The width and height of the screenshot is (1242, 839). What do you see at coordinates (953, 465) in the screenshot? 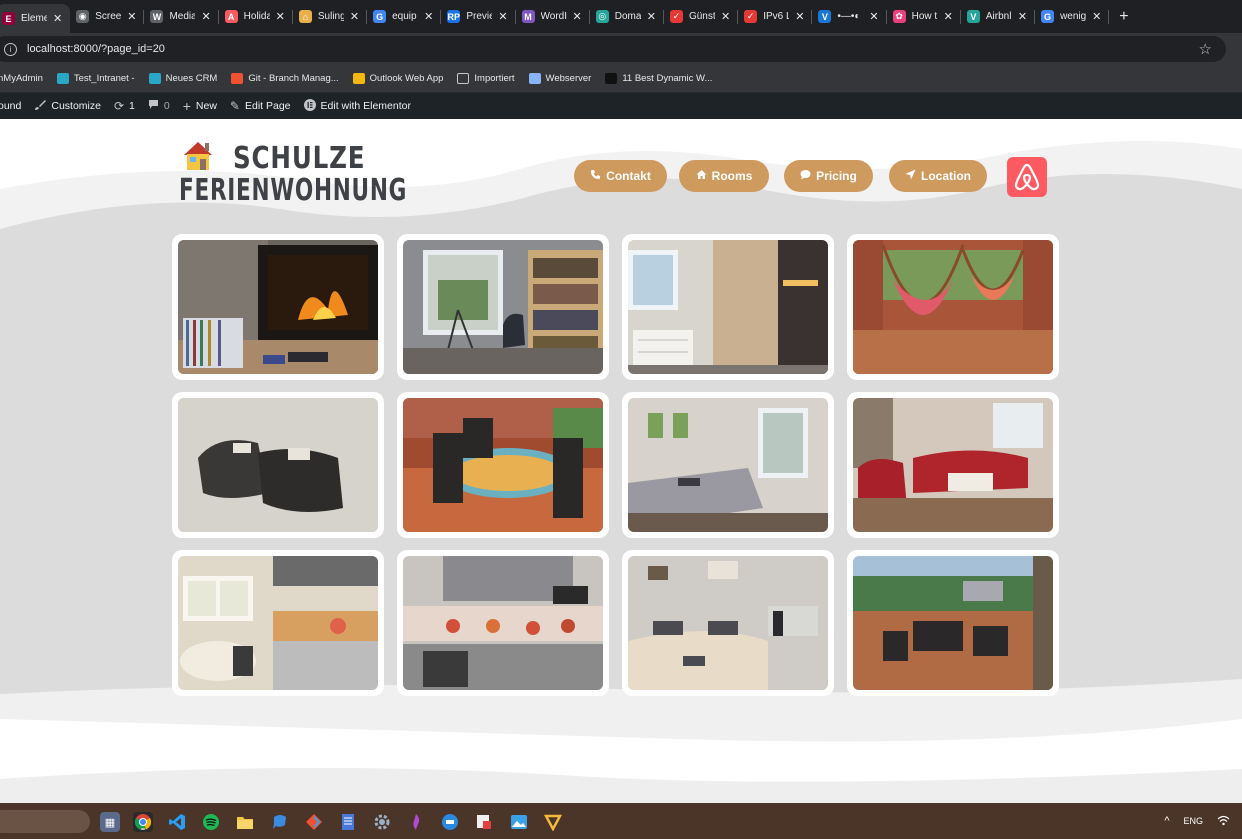
I see `gallery-photo-red-leather-sofa` at bounding box center [953, 465].